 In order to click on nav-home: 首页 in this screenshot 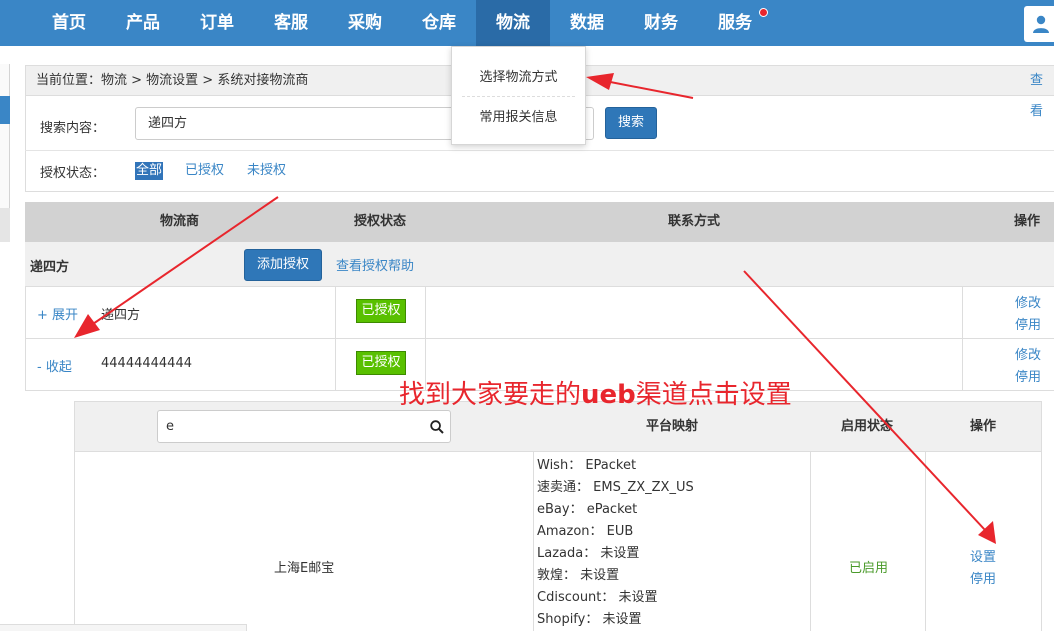, I will do `click(69, 23)`.